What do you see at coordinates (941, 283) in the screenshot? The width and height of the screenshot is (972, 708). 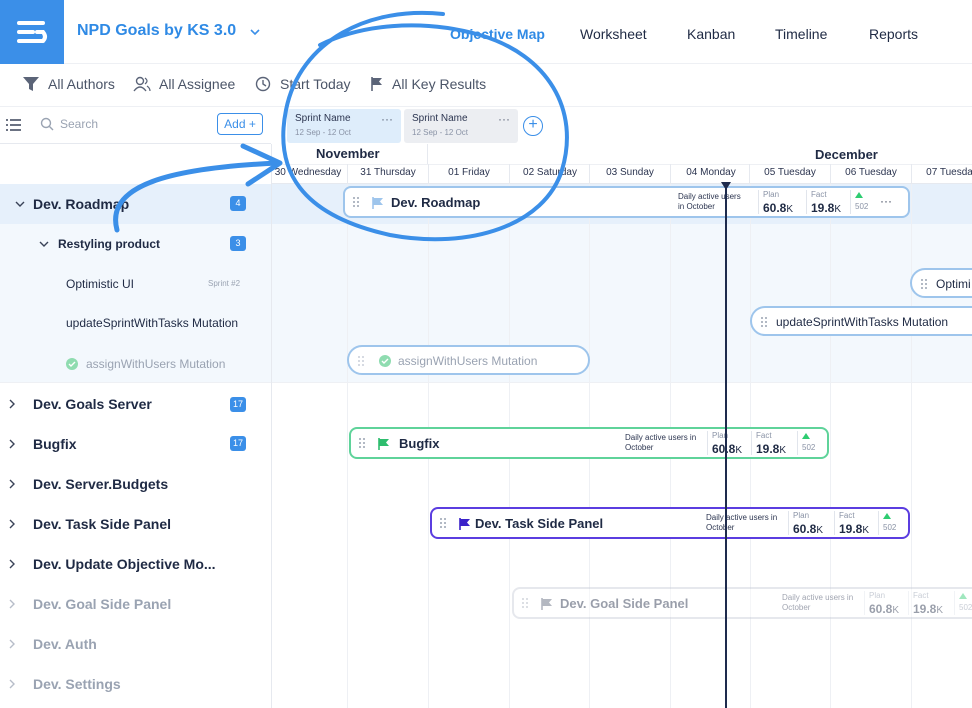 I see `task-bar: Optimi` at bounding box center [941, 283].